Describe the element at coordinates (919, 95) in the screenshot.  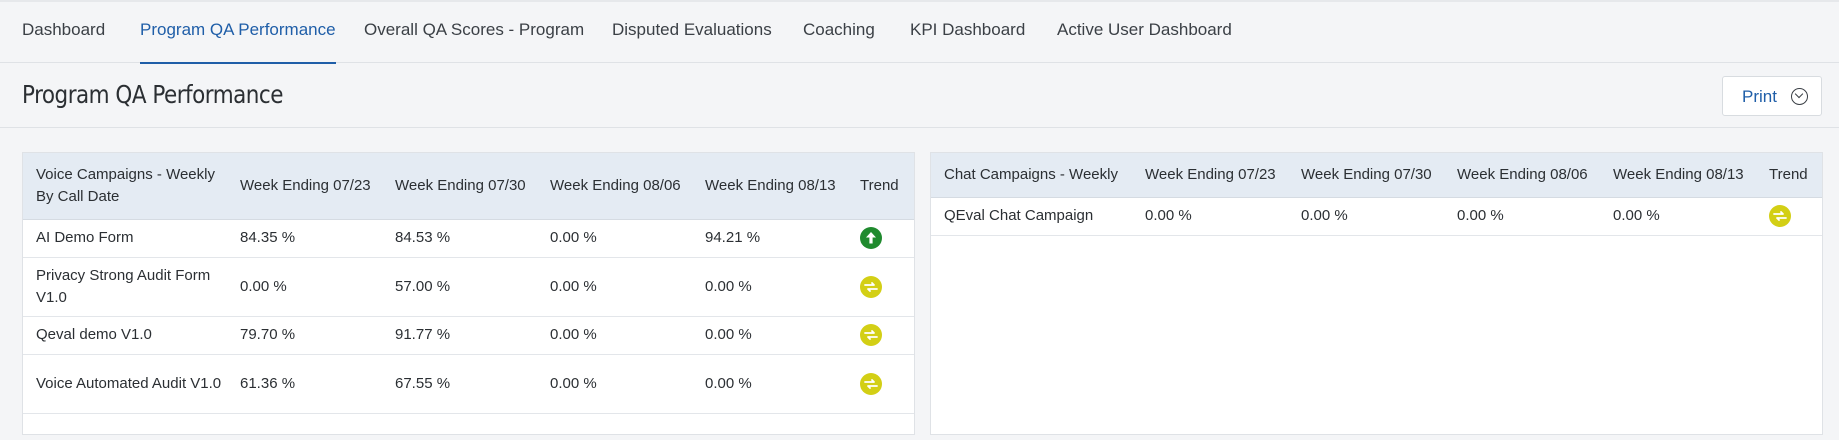
I see `page-header: Program QA Performance Print` at that location.